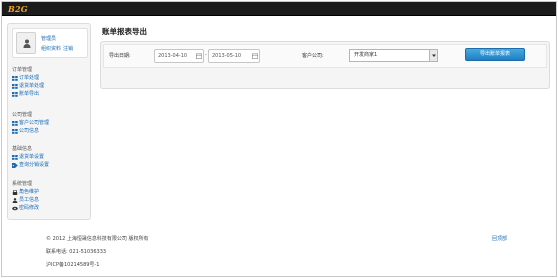 This screenshot has height=278, width=558. Describe the element at coordinates (51, 94) in the screenshot. I see `sidebar-item-bill-export: 账单导出` at that location.